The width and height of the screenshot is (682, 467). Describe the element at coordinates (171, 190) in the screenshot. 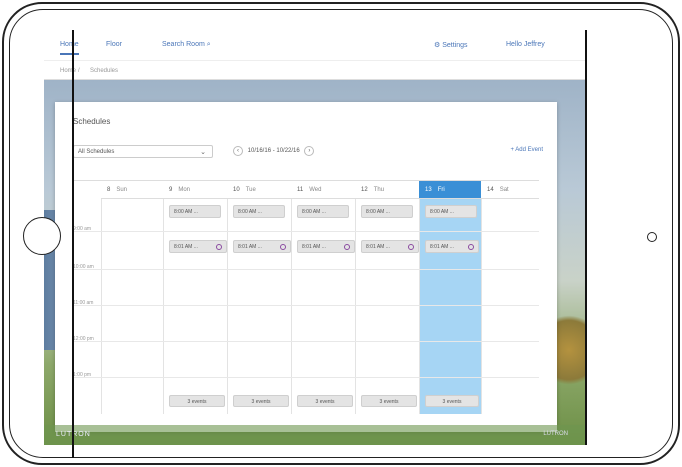

I see `day-number: 9` at that location.